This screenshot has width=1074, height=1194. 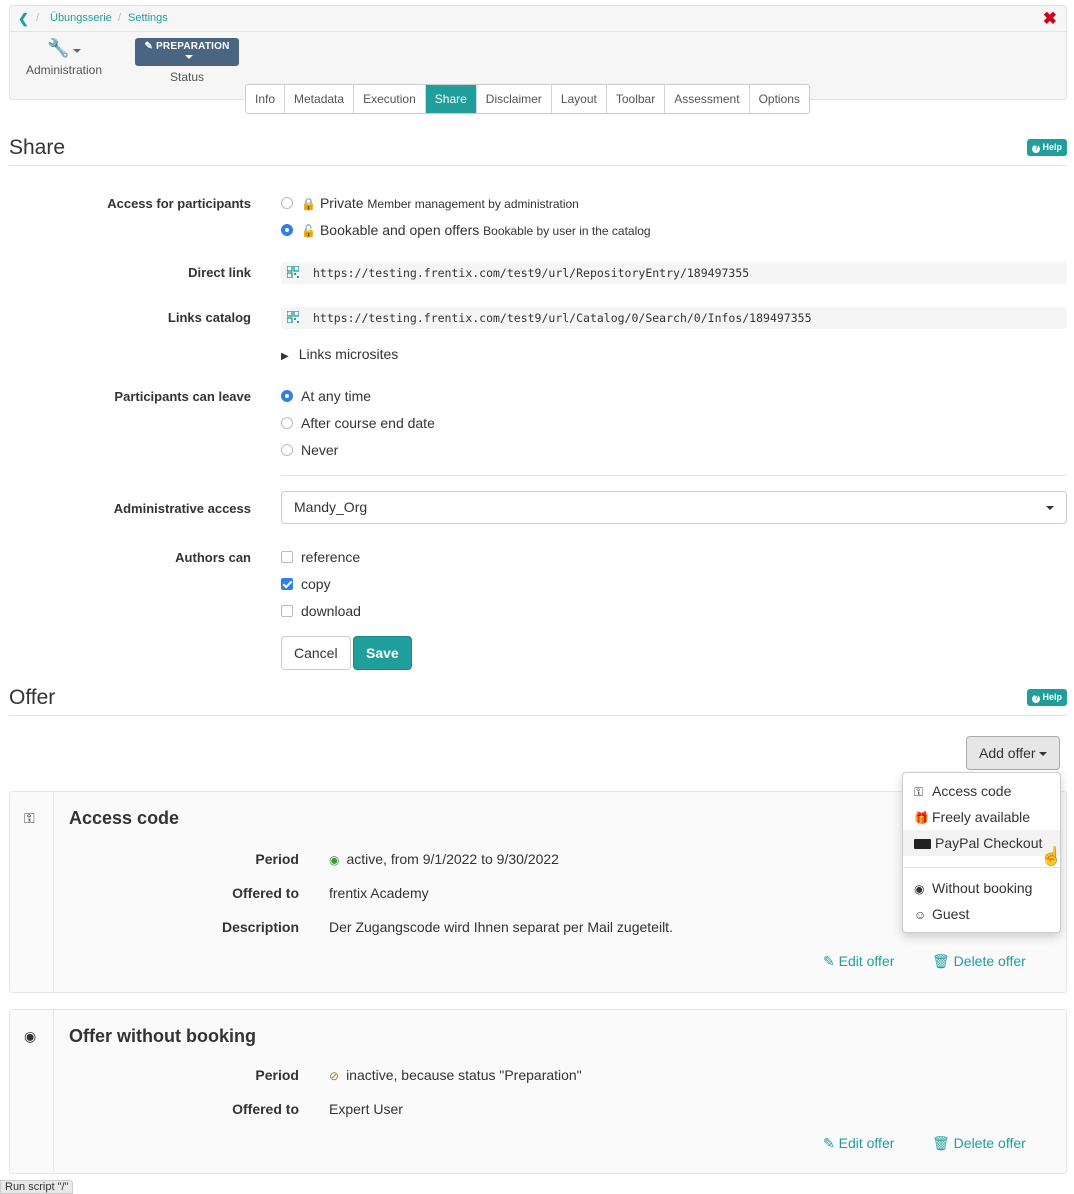 What do you see at coordinates (368, 423) in the screenshot?
I see `after-end-label: After course end date` at bounding box center [368, 423].